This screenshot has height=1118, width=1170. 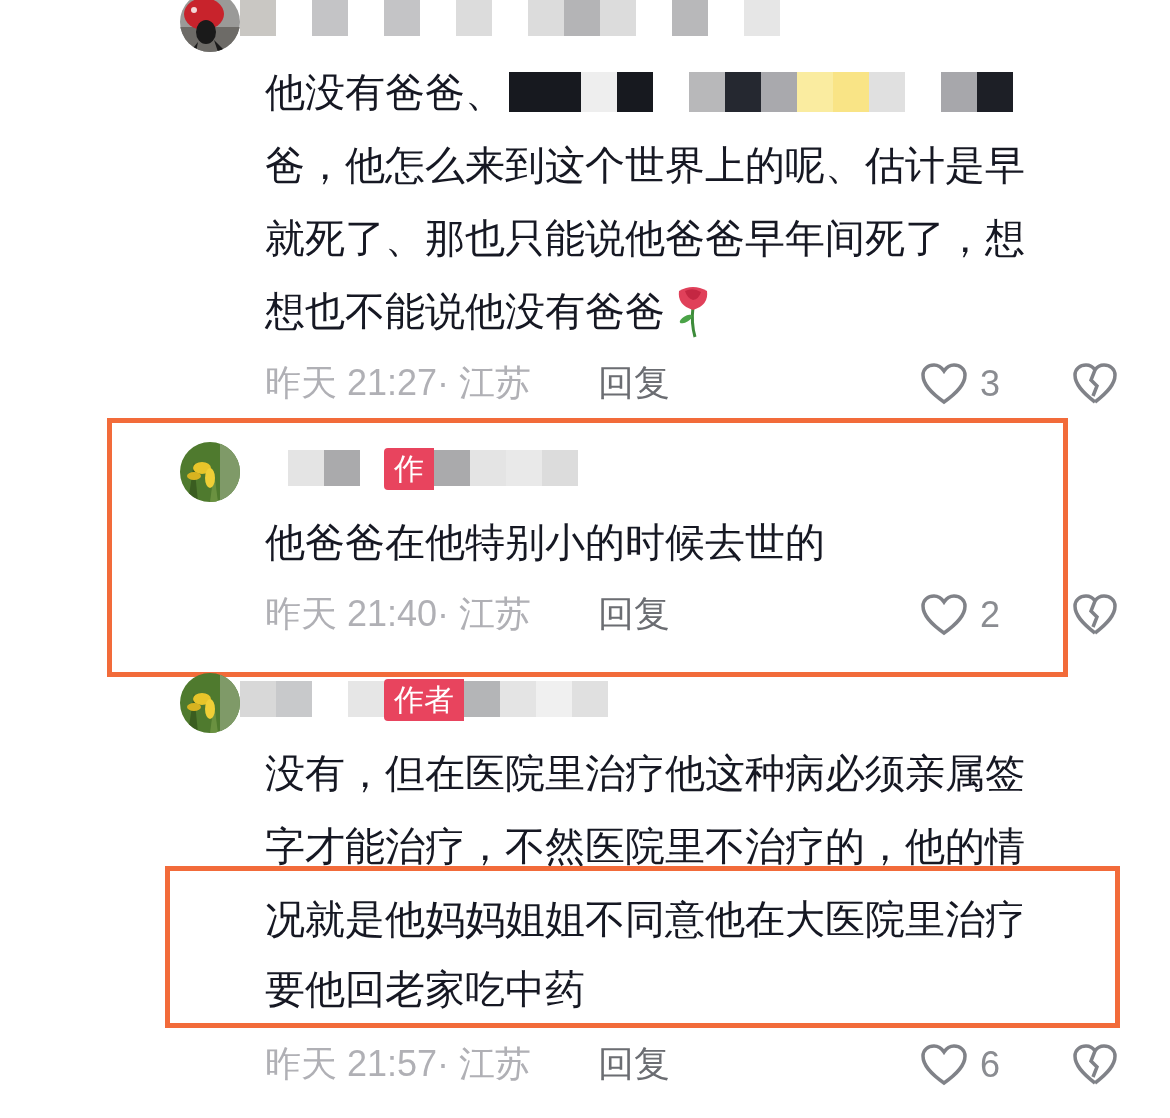 I want to click on comment-text: 要他回老家吃中药, so click(x=425, y=989).